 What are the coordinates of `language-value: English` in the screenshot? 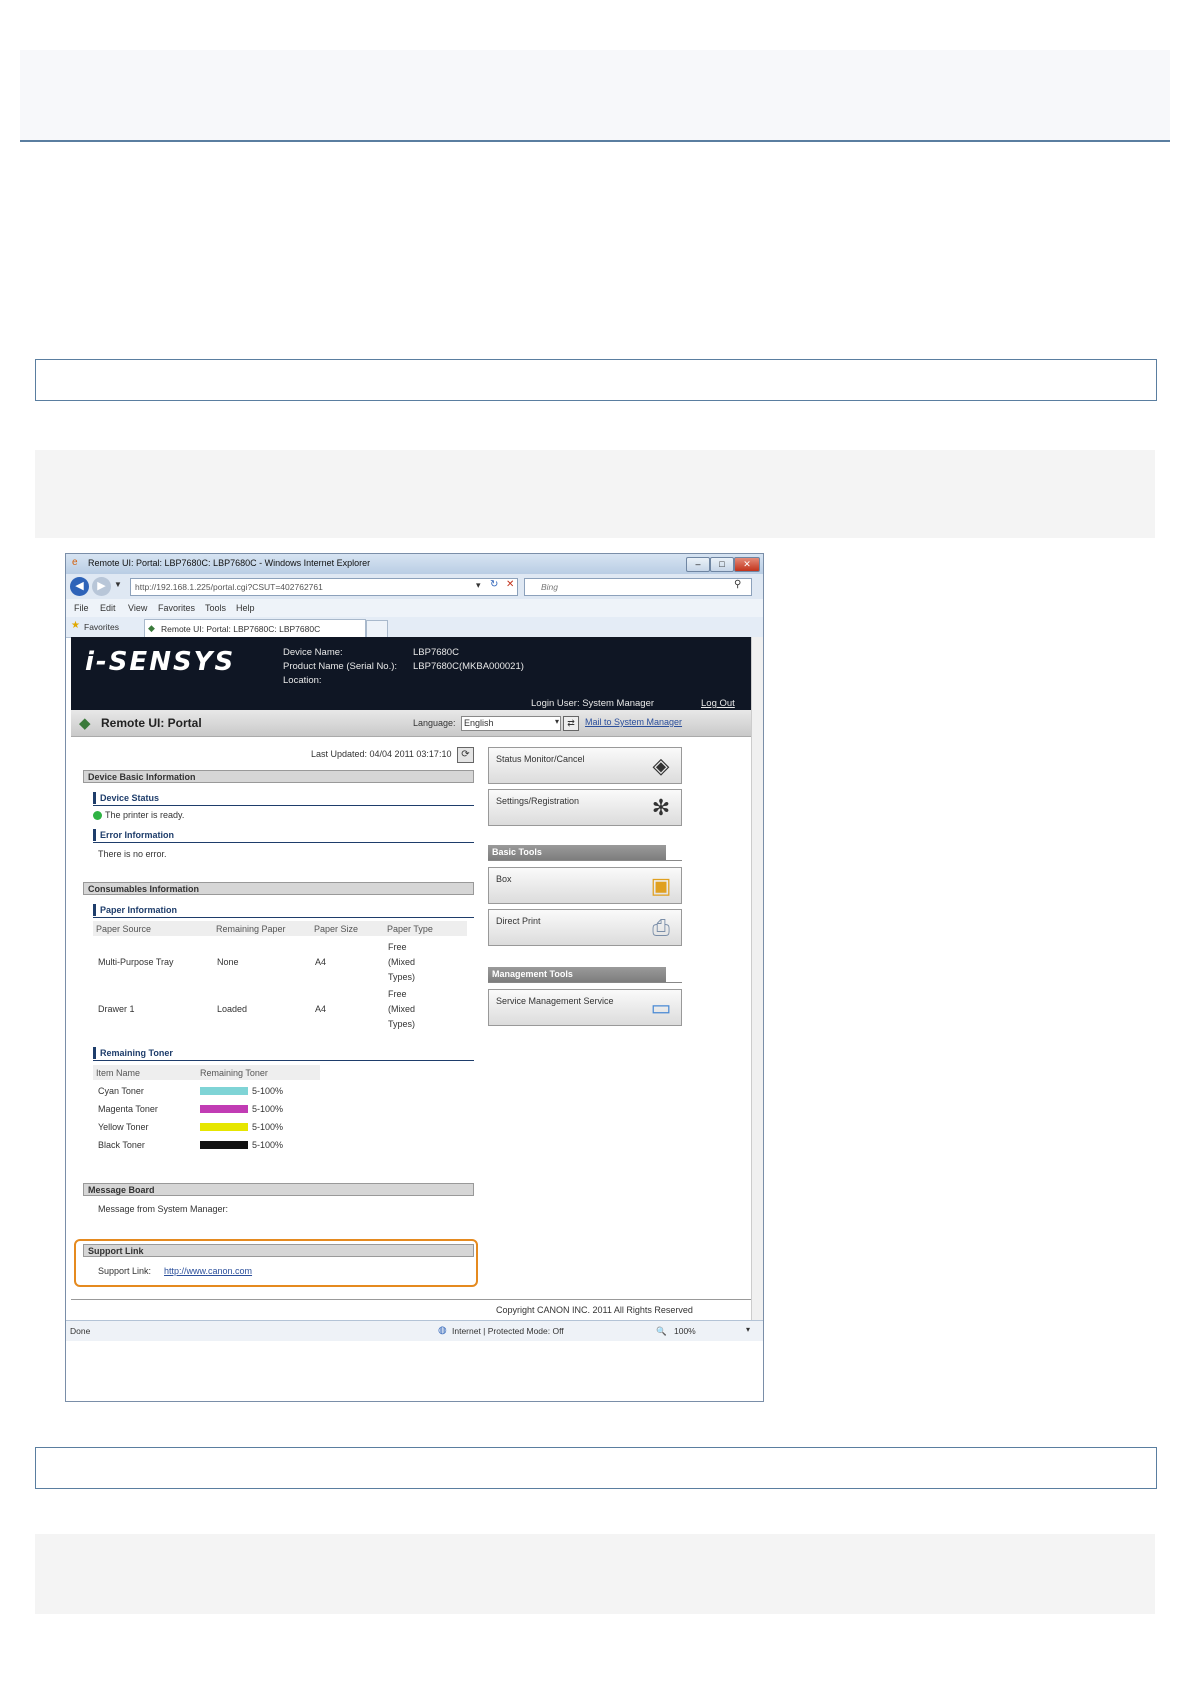 It's located at (479, 723).